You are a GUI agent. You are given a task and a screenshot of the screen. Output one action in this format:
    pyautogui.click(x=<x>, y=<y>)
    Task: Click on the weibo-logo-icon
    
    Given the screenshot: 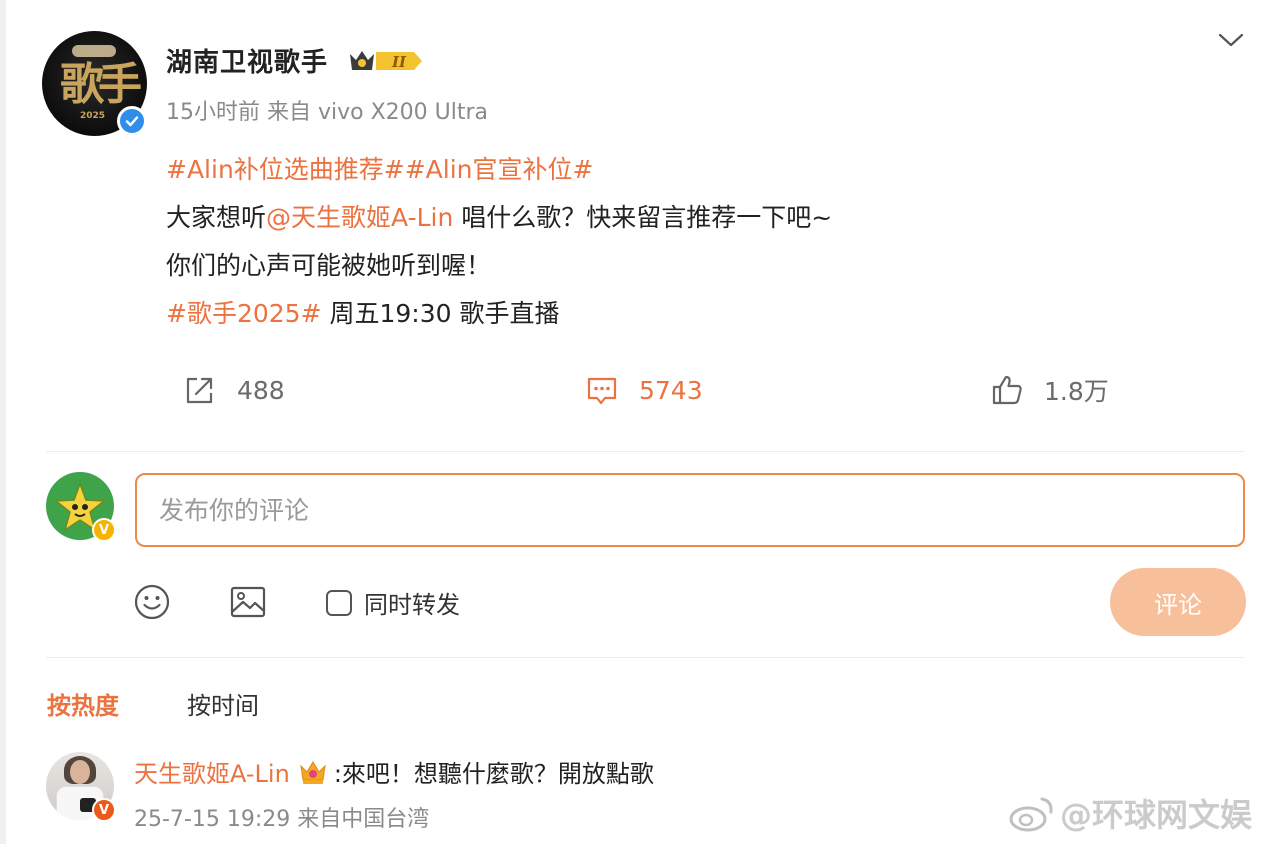 What is the action you would take?
    pyautogui.click(x=1031, y=814)
    